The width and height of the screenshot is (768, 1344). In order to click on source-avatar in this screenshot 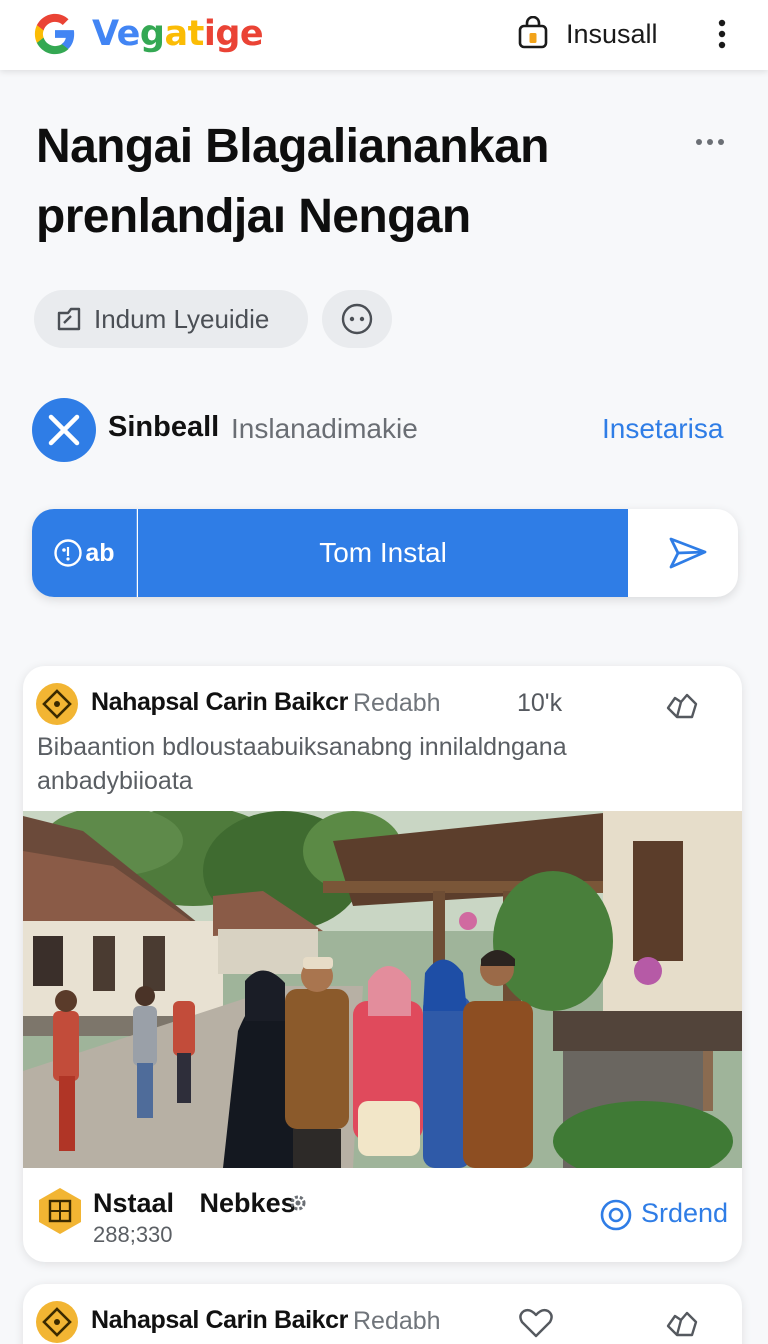, I will do `click(64, 430)`.